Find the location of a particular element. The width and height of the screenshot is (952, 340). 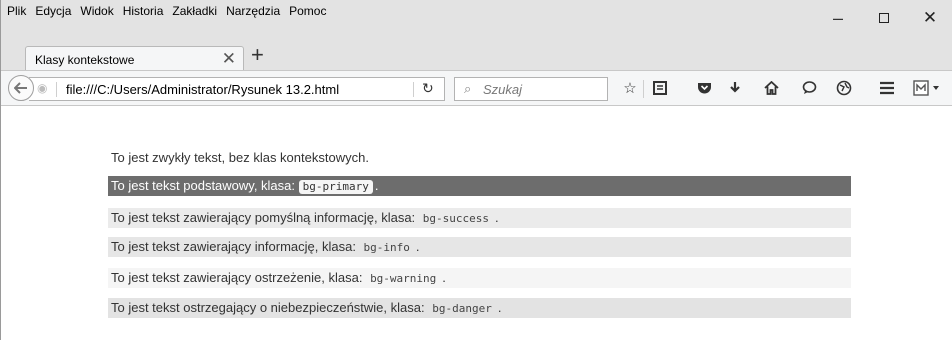

hamburger-menu-icon is located at coordinates (887, 88).